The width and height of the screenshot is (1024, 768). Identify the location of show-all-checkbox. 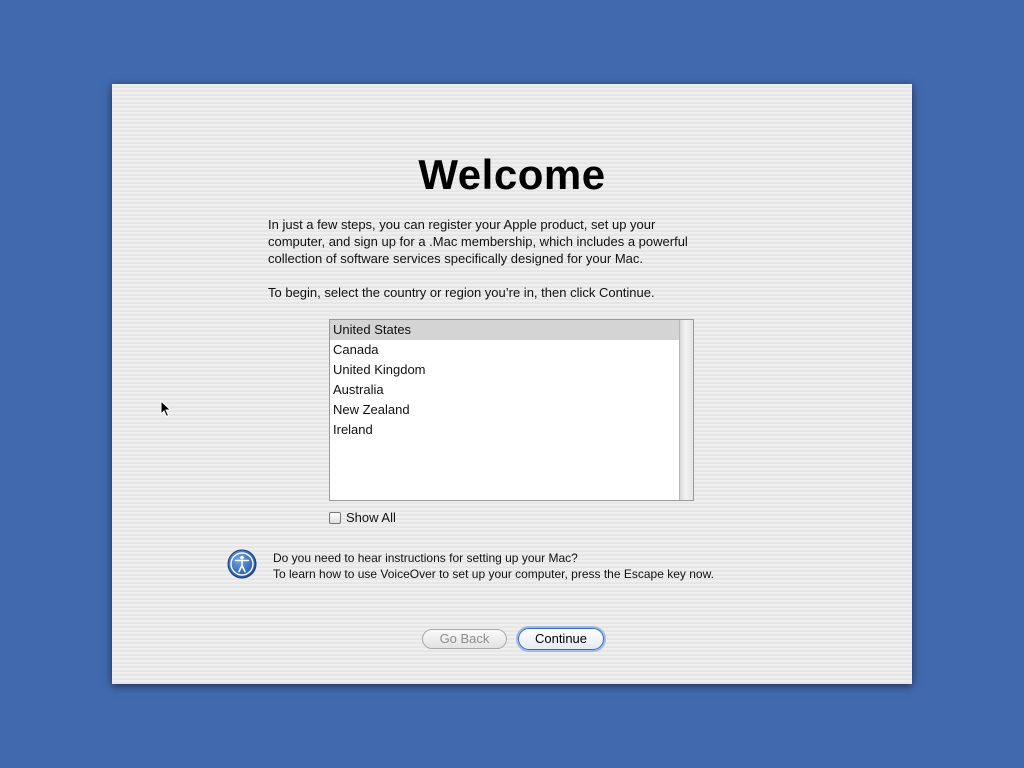
(335, 517).